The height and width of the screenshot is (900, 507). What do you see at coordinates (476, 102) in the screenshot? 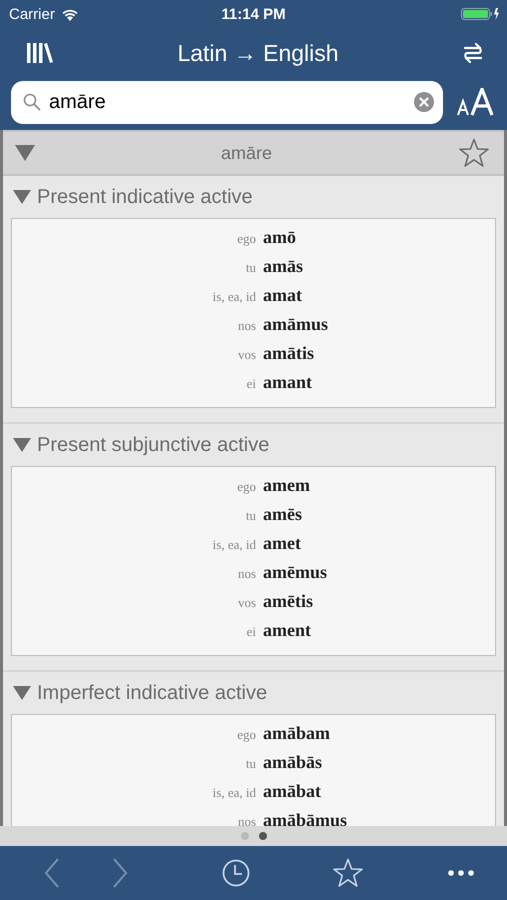
I see `text-size-icon` at bounding box center [476, 102].